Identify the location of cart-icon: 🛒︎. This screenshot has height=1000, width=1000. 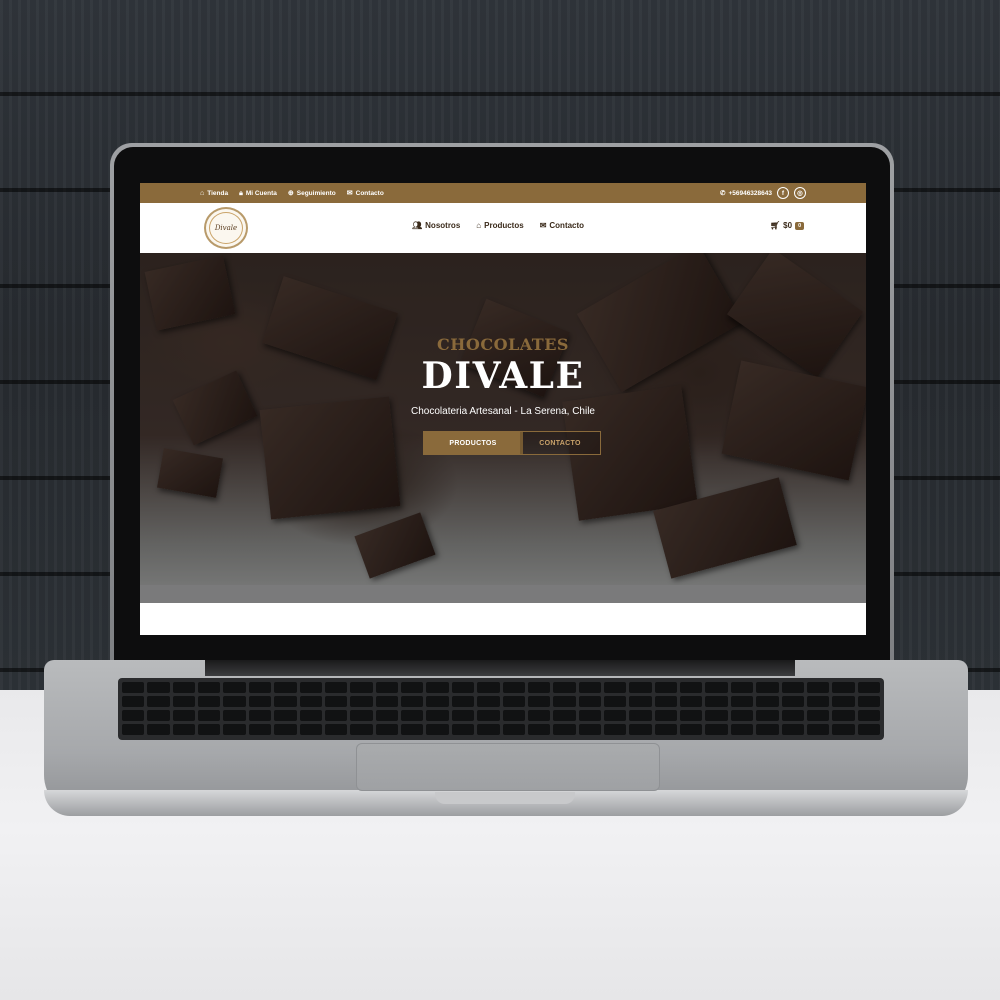
(775, 225).